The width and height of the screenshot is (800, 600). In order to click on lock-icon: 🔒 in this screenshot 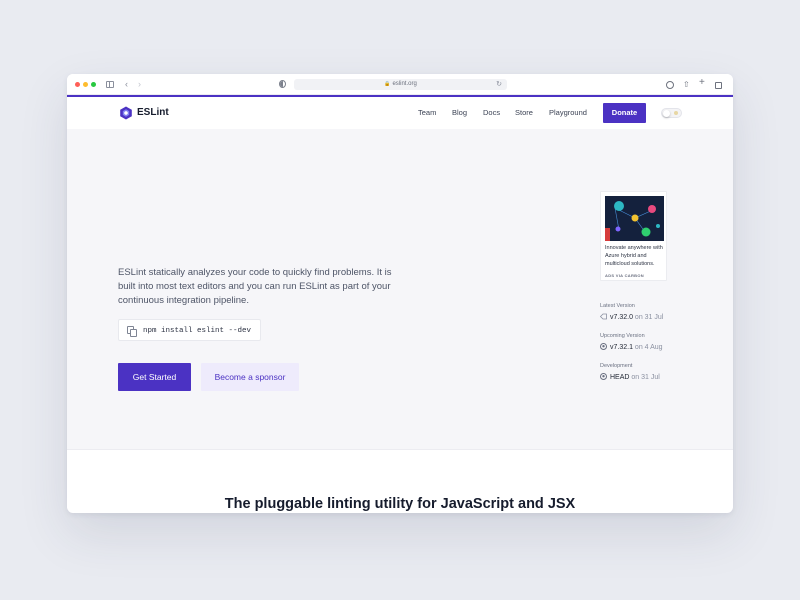, I will do `click(387, 84)`.